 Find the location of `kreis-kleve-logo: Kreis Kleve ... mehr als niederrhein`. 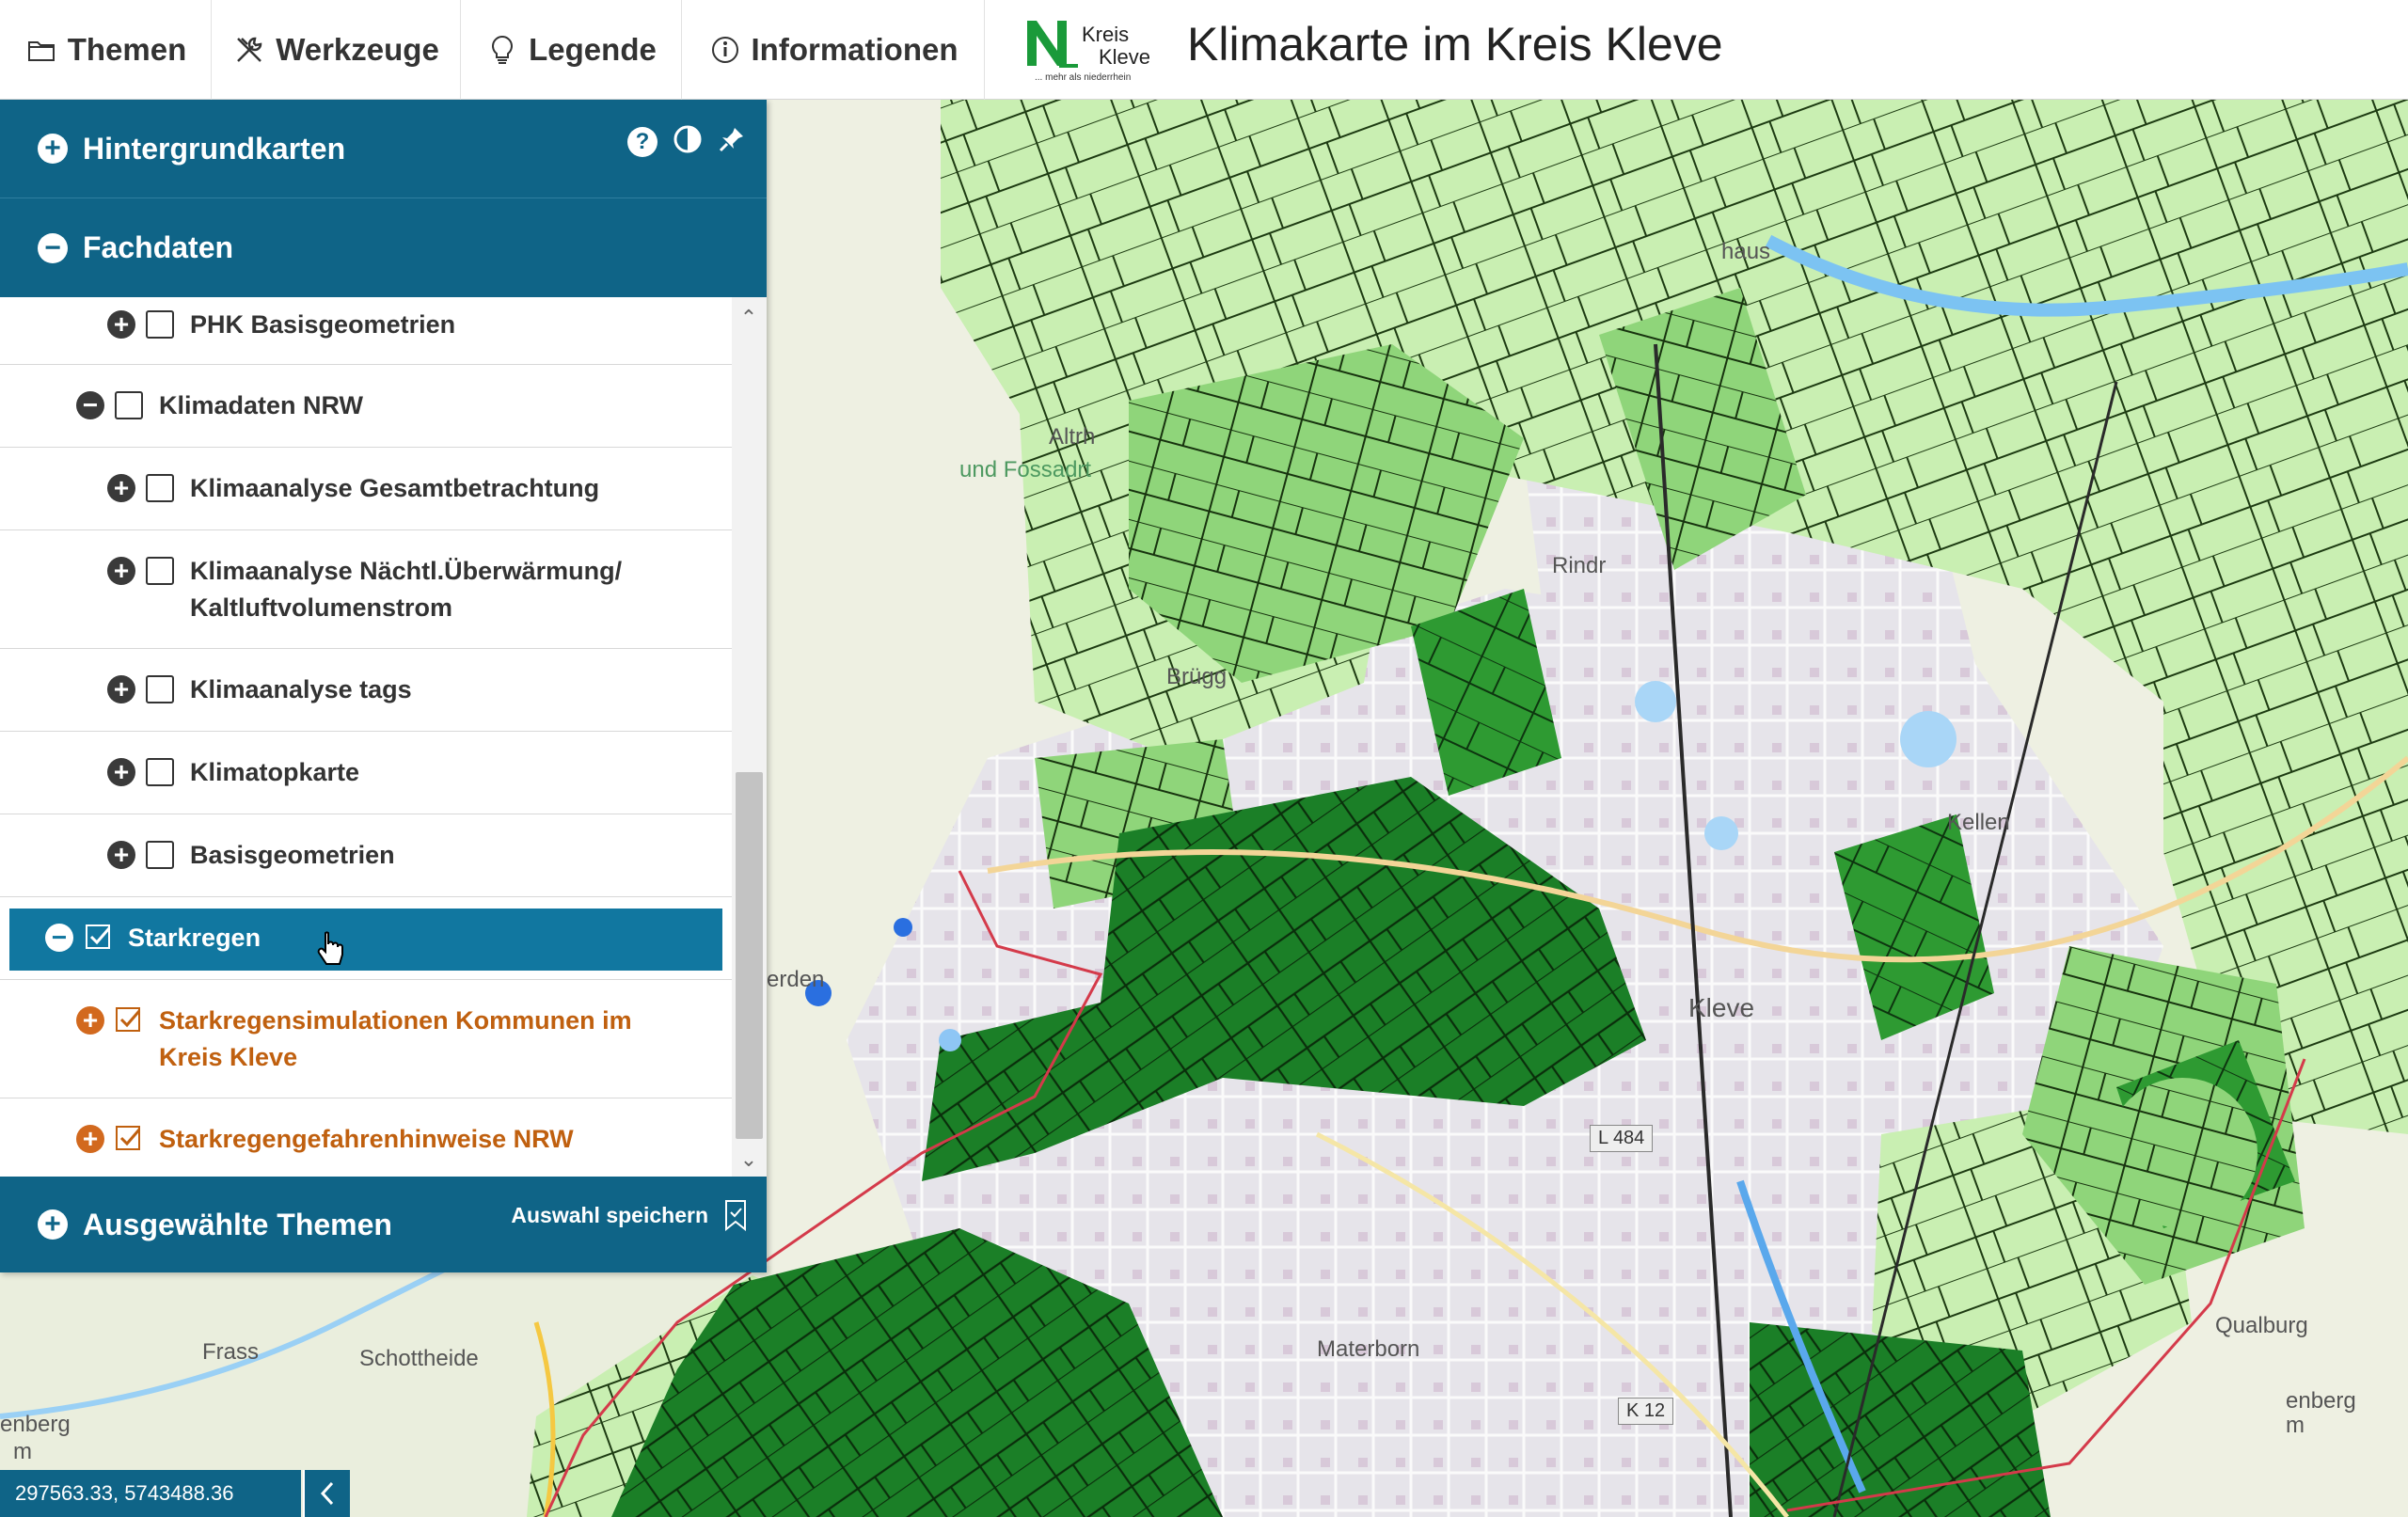

kreis-kleve-logo: Kreis Kleve ... mehr als niederrhein is located at coordinates (1089, 51).